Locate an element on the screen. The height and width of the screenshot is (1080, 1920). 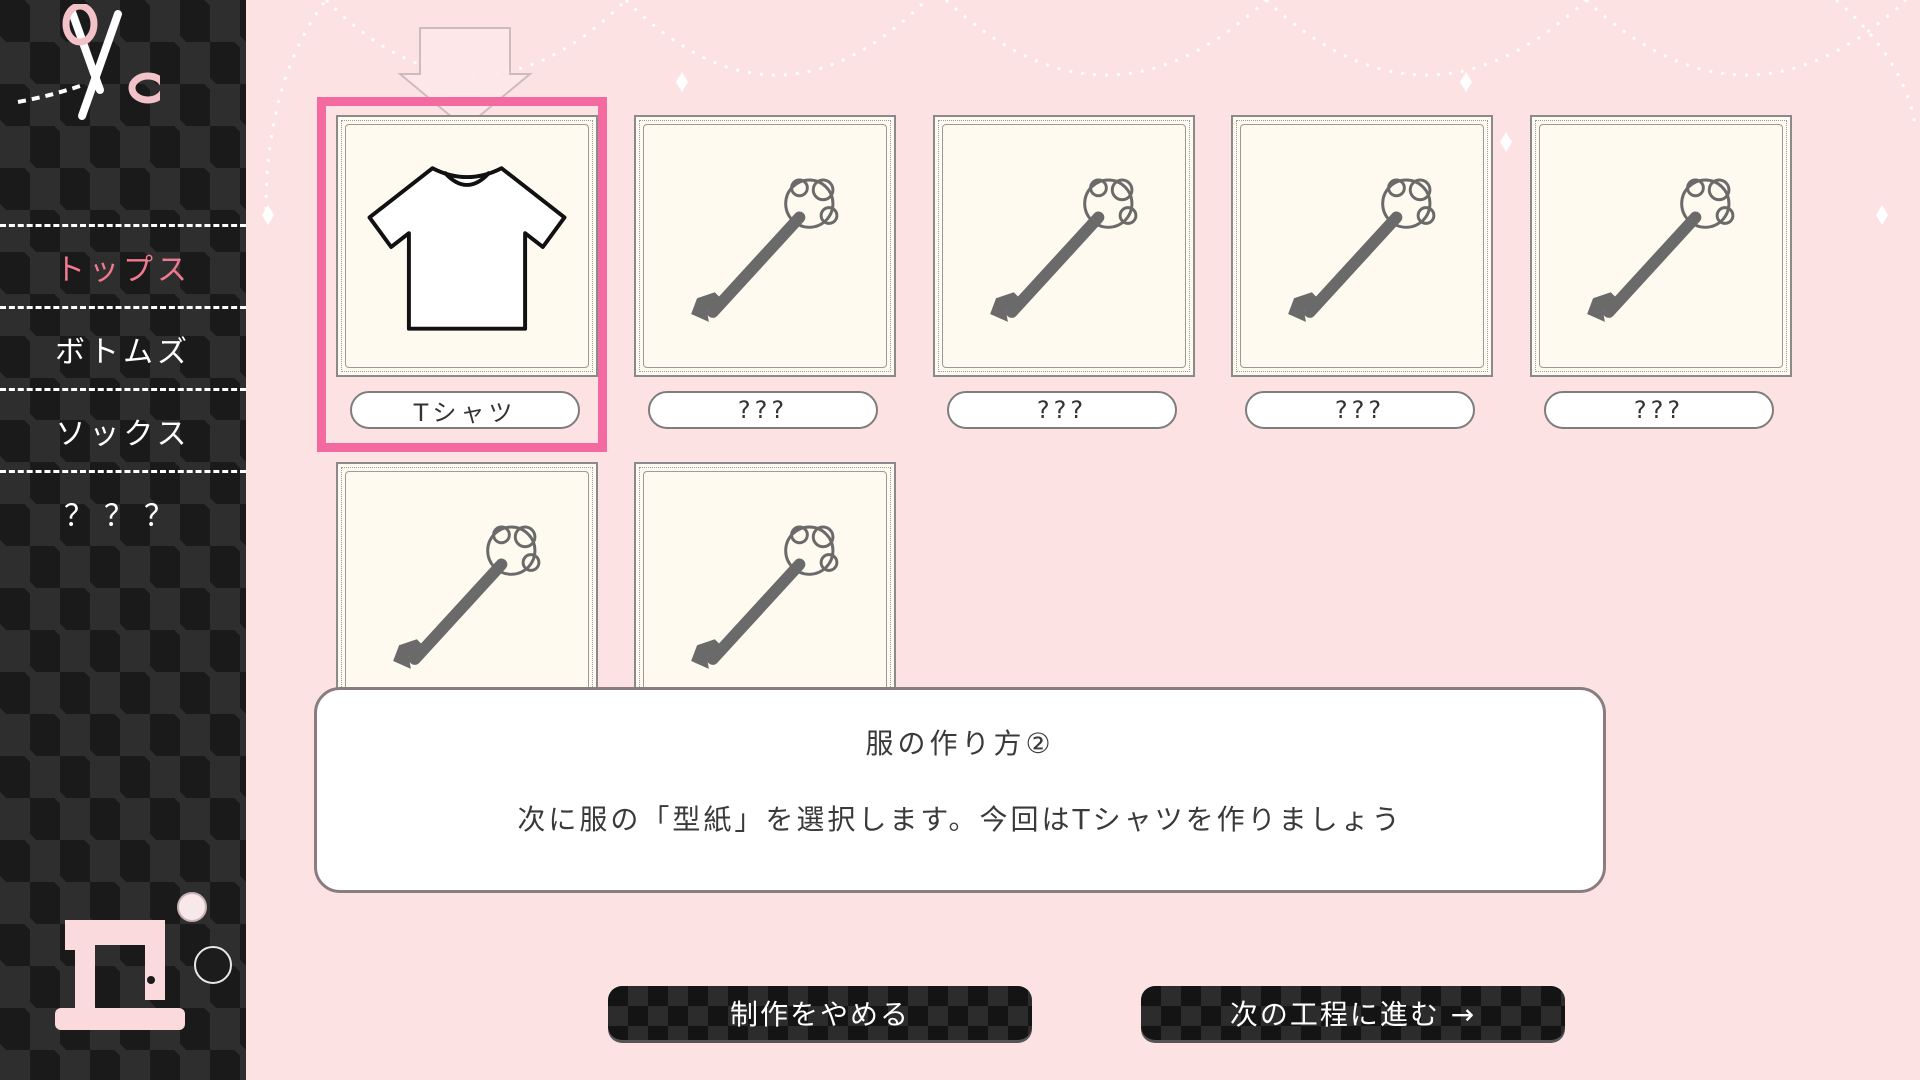
quit-button: 制作をやめる is located at coordinates (820, 1013).